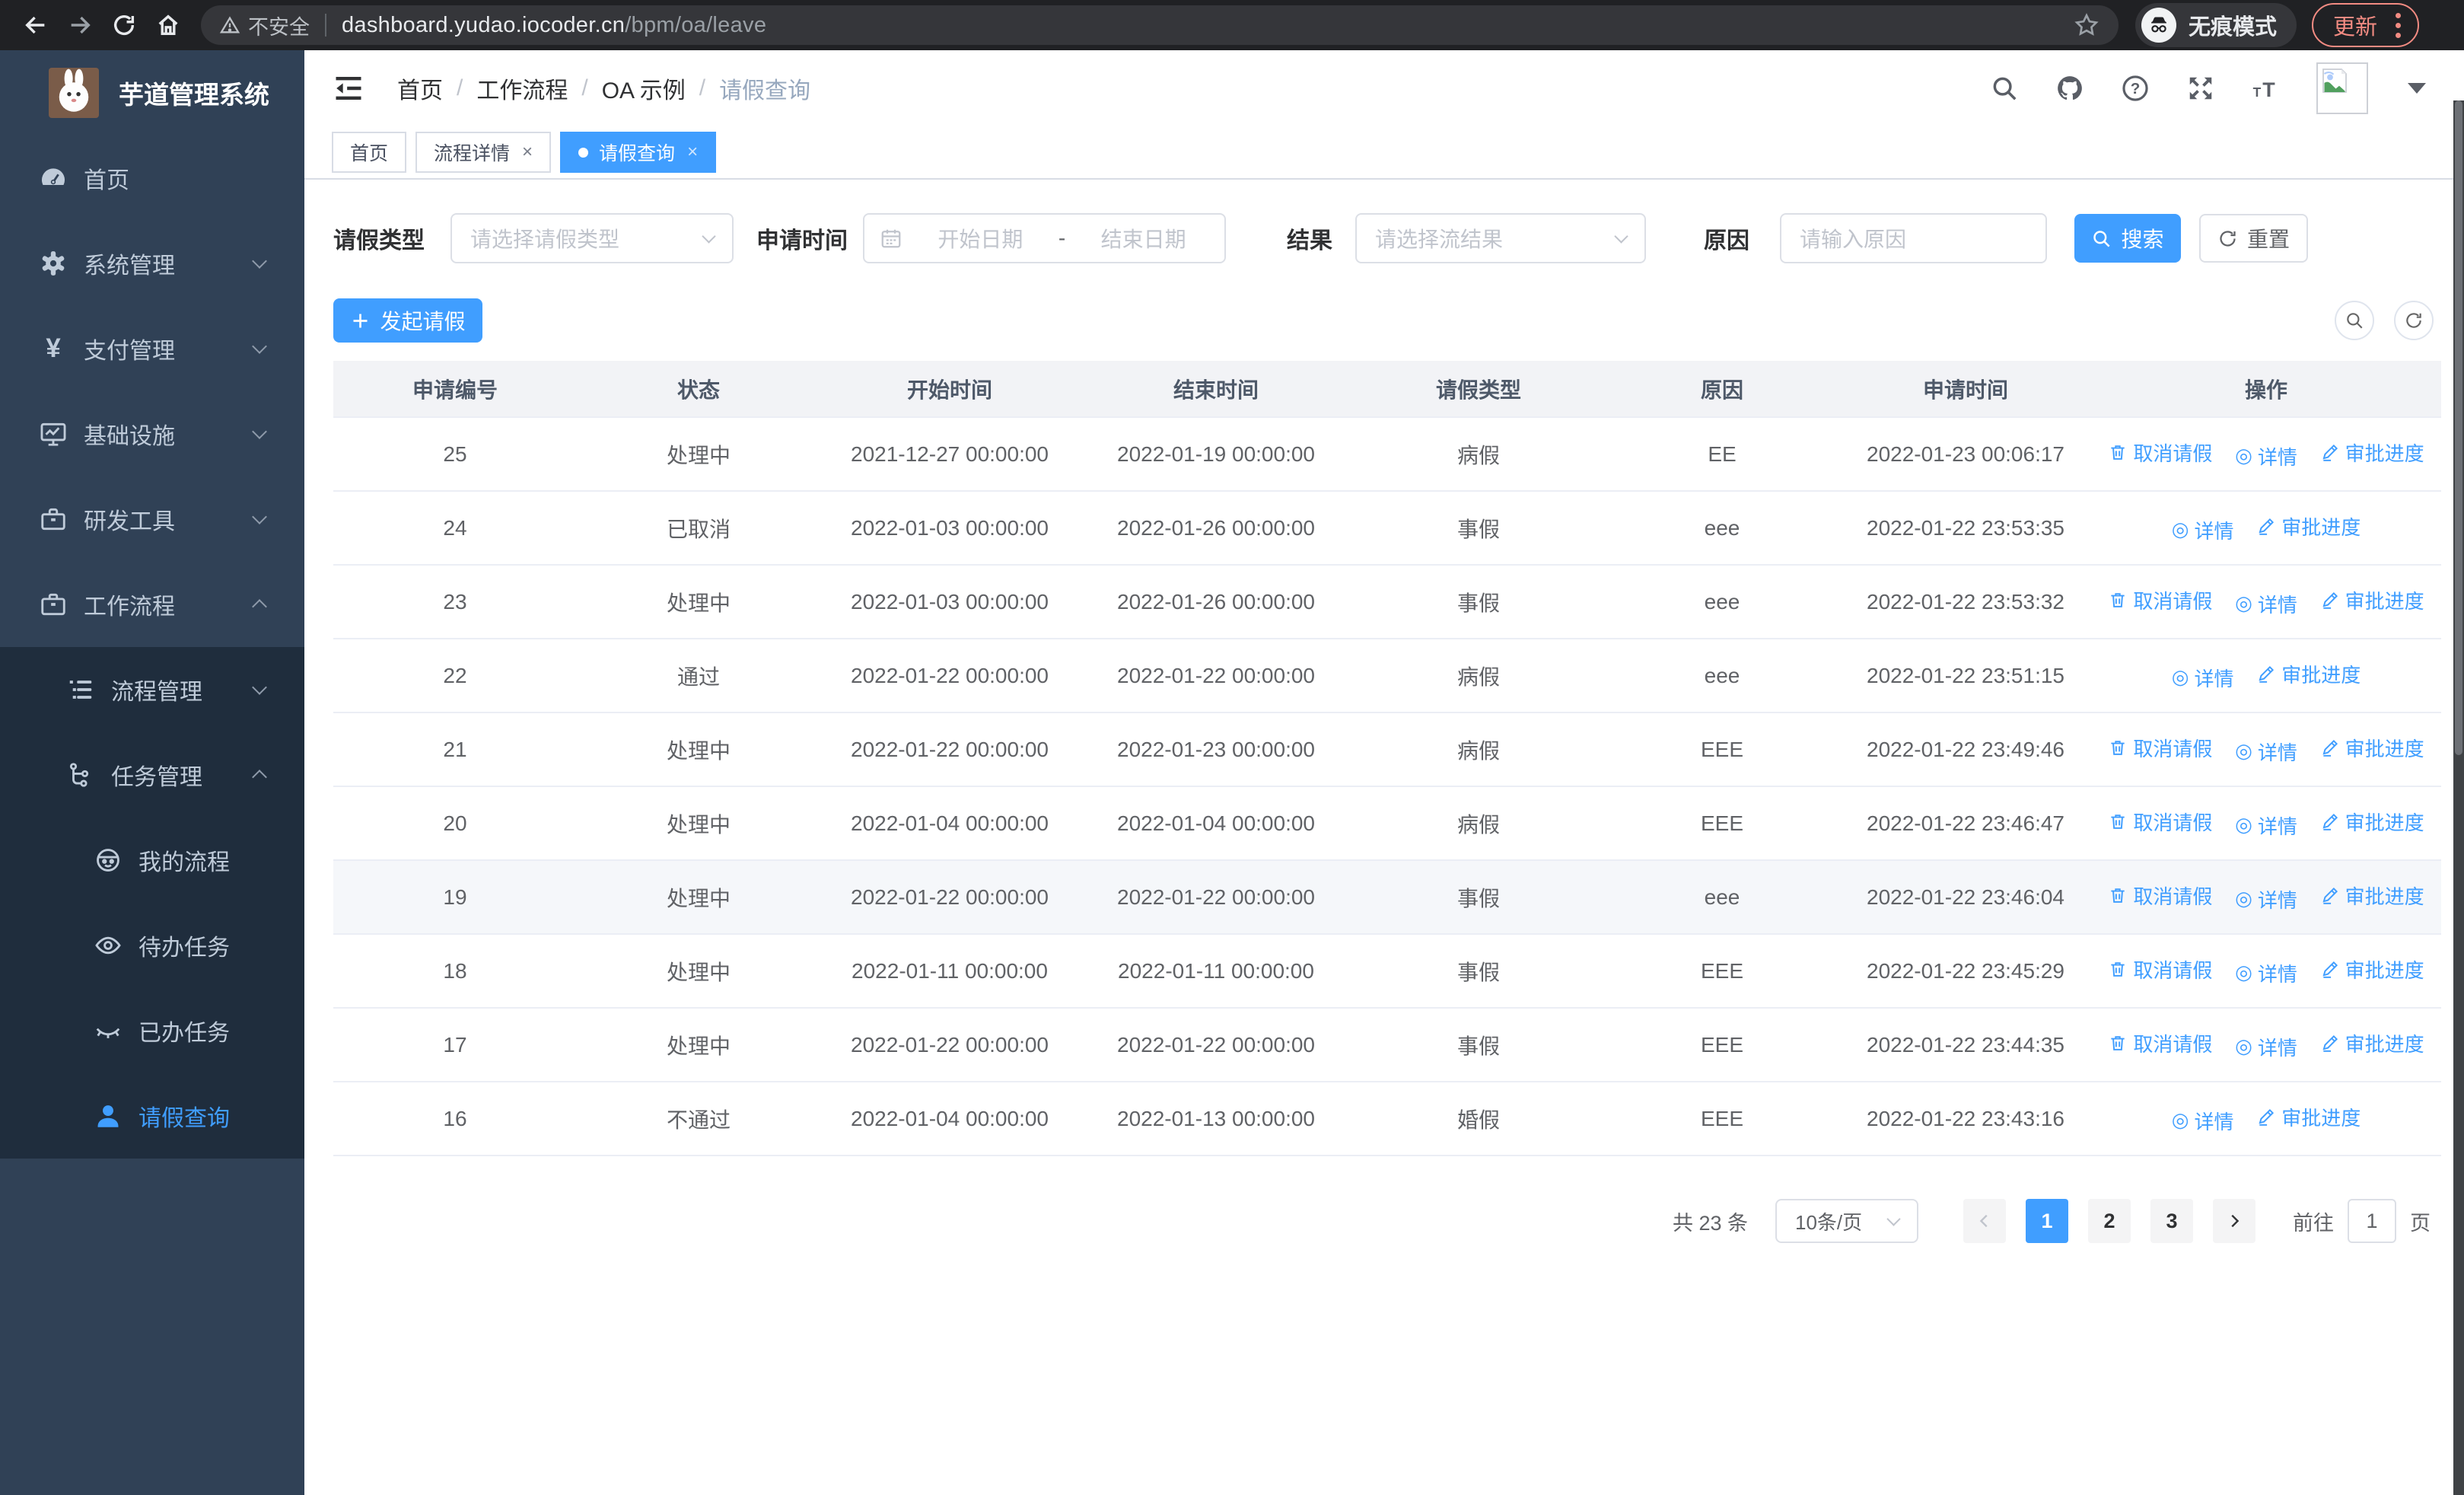  Describe the element at coordinates (152, 689) in the screenshot. I see `sidebar-item-process-mgmt: 流程管理` at that location.